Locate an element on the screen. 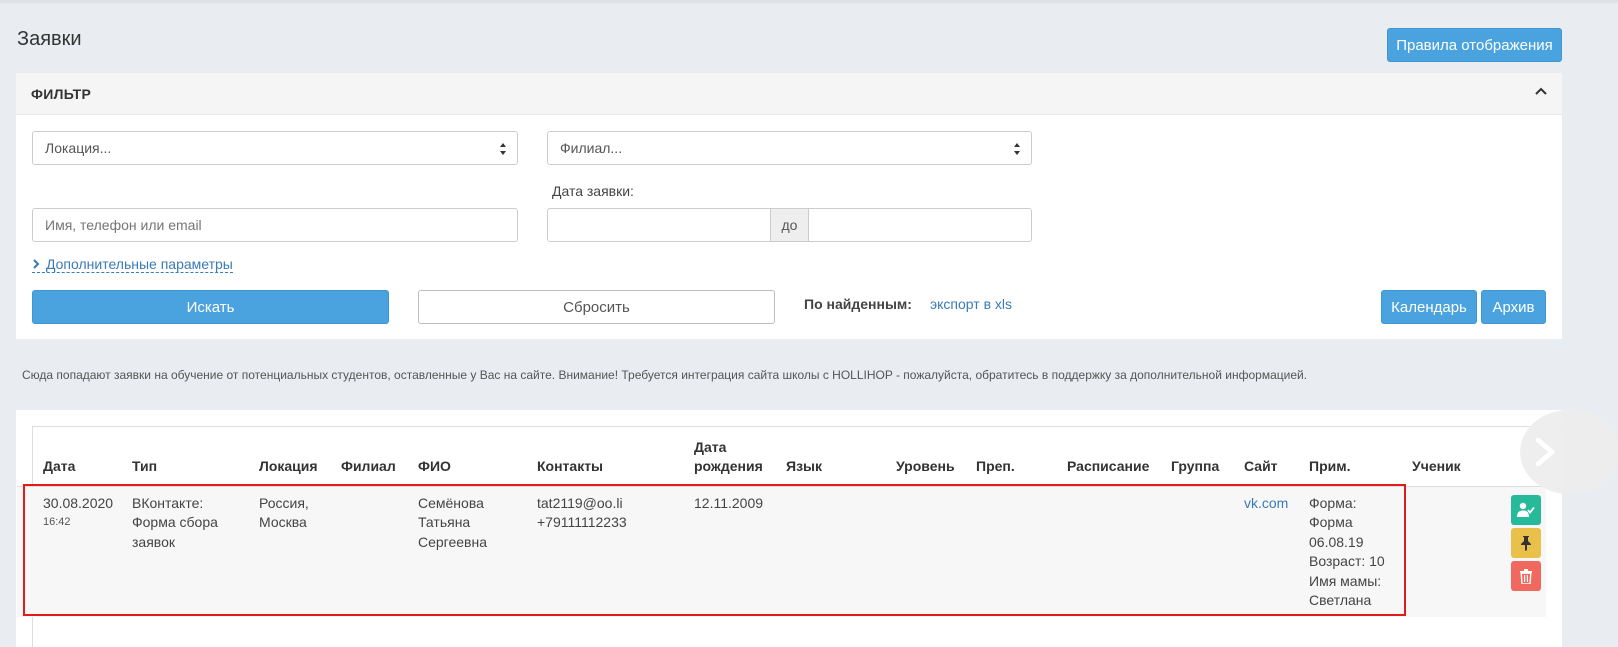 The image size is (1618, 647). display-rules-button: Правила отображения is located at coordinates (1474, 45).